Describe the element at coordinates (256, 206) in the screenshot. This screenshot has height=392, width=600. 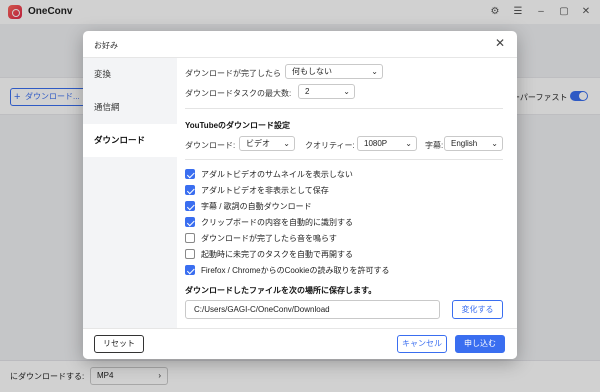
I see `option-label: 字幕 / 歌詞の自動ダウンロード` at that location.